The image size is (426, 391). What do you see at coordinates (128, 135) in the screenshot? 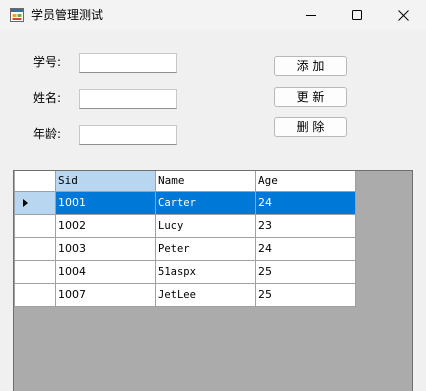
I see `age-field` at bounding box center [128, 135].